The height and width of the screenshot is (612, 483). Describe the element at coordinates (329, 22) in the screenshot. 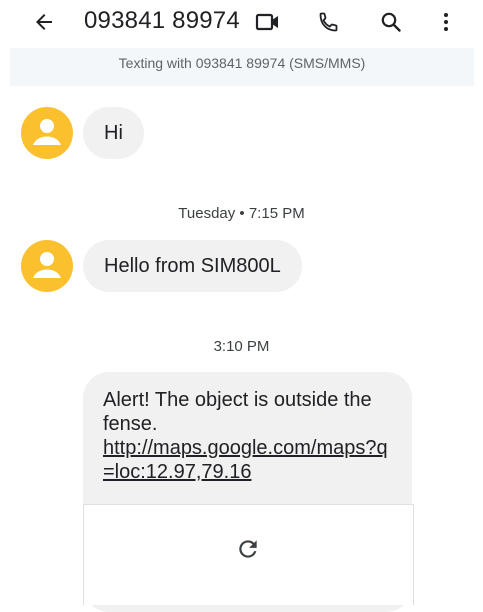

I see `phone-icon` at that location.